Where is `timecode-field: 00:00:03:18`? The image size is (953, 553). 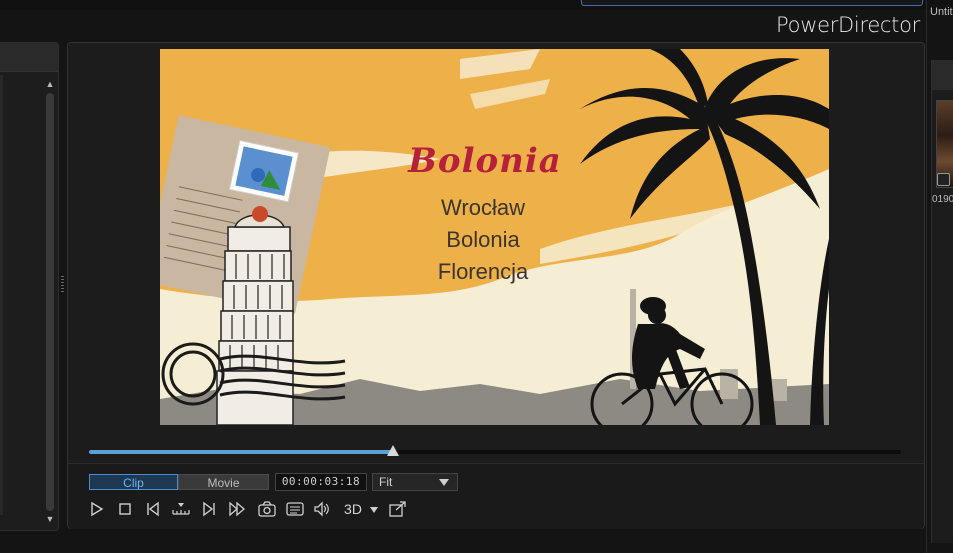 timecode-field: 00:00:03:18 is located at coordinates (321, 482).